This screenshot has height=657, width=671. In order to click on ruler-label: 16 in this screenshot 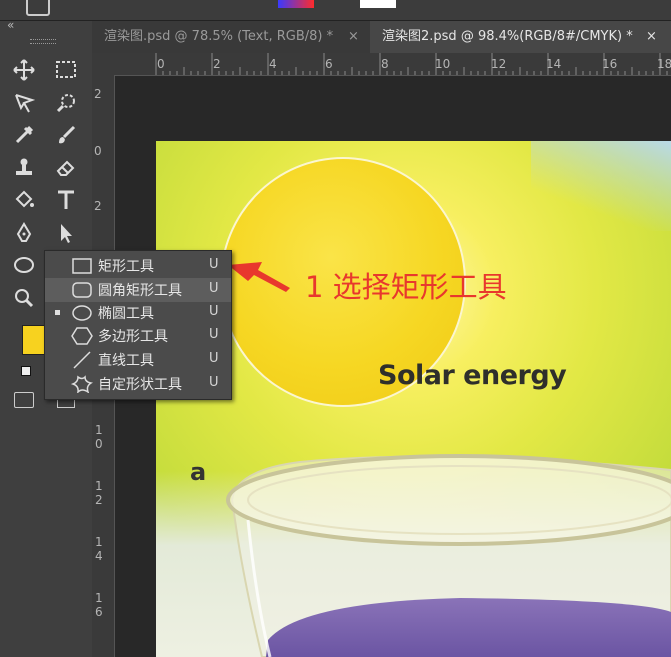, I will do `click(610, 64)`.